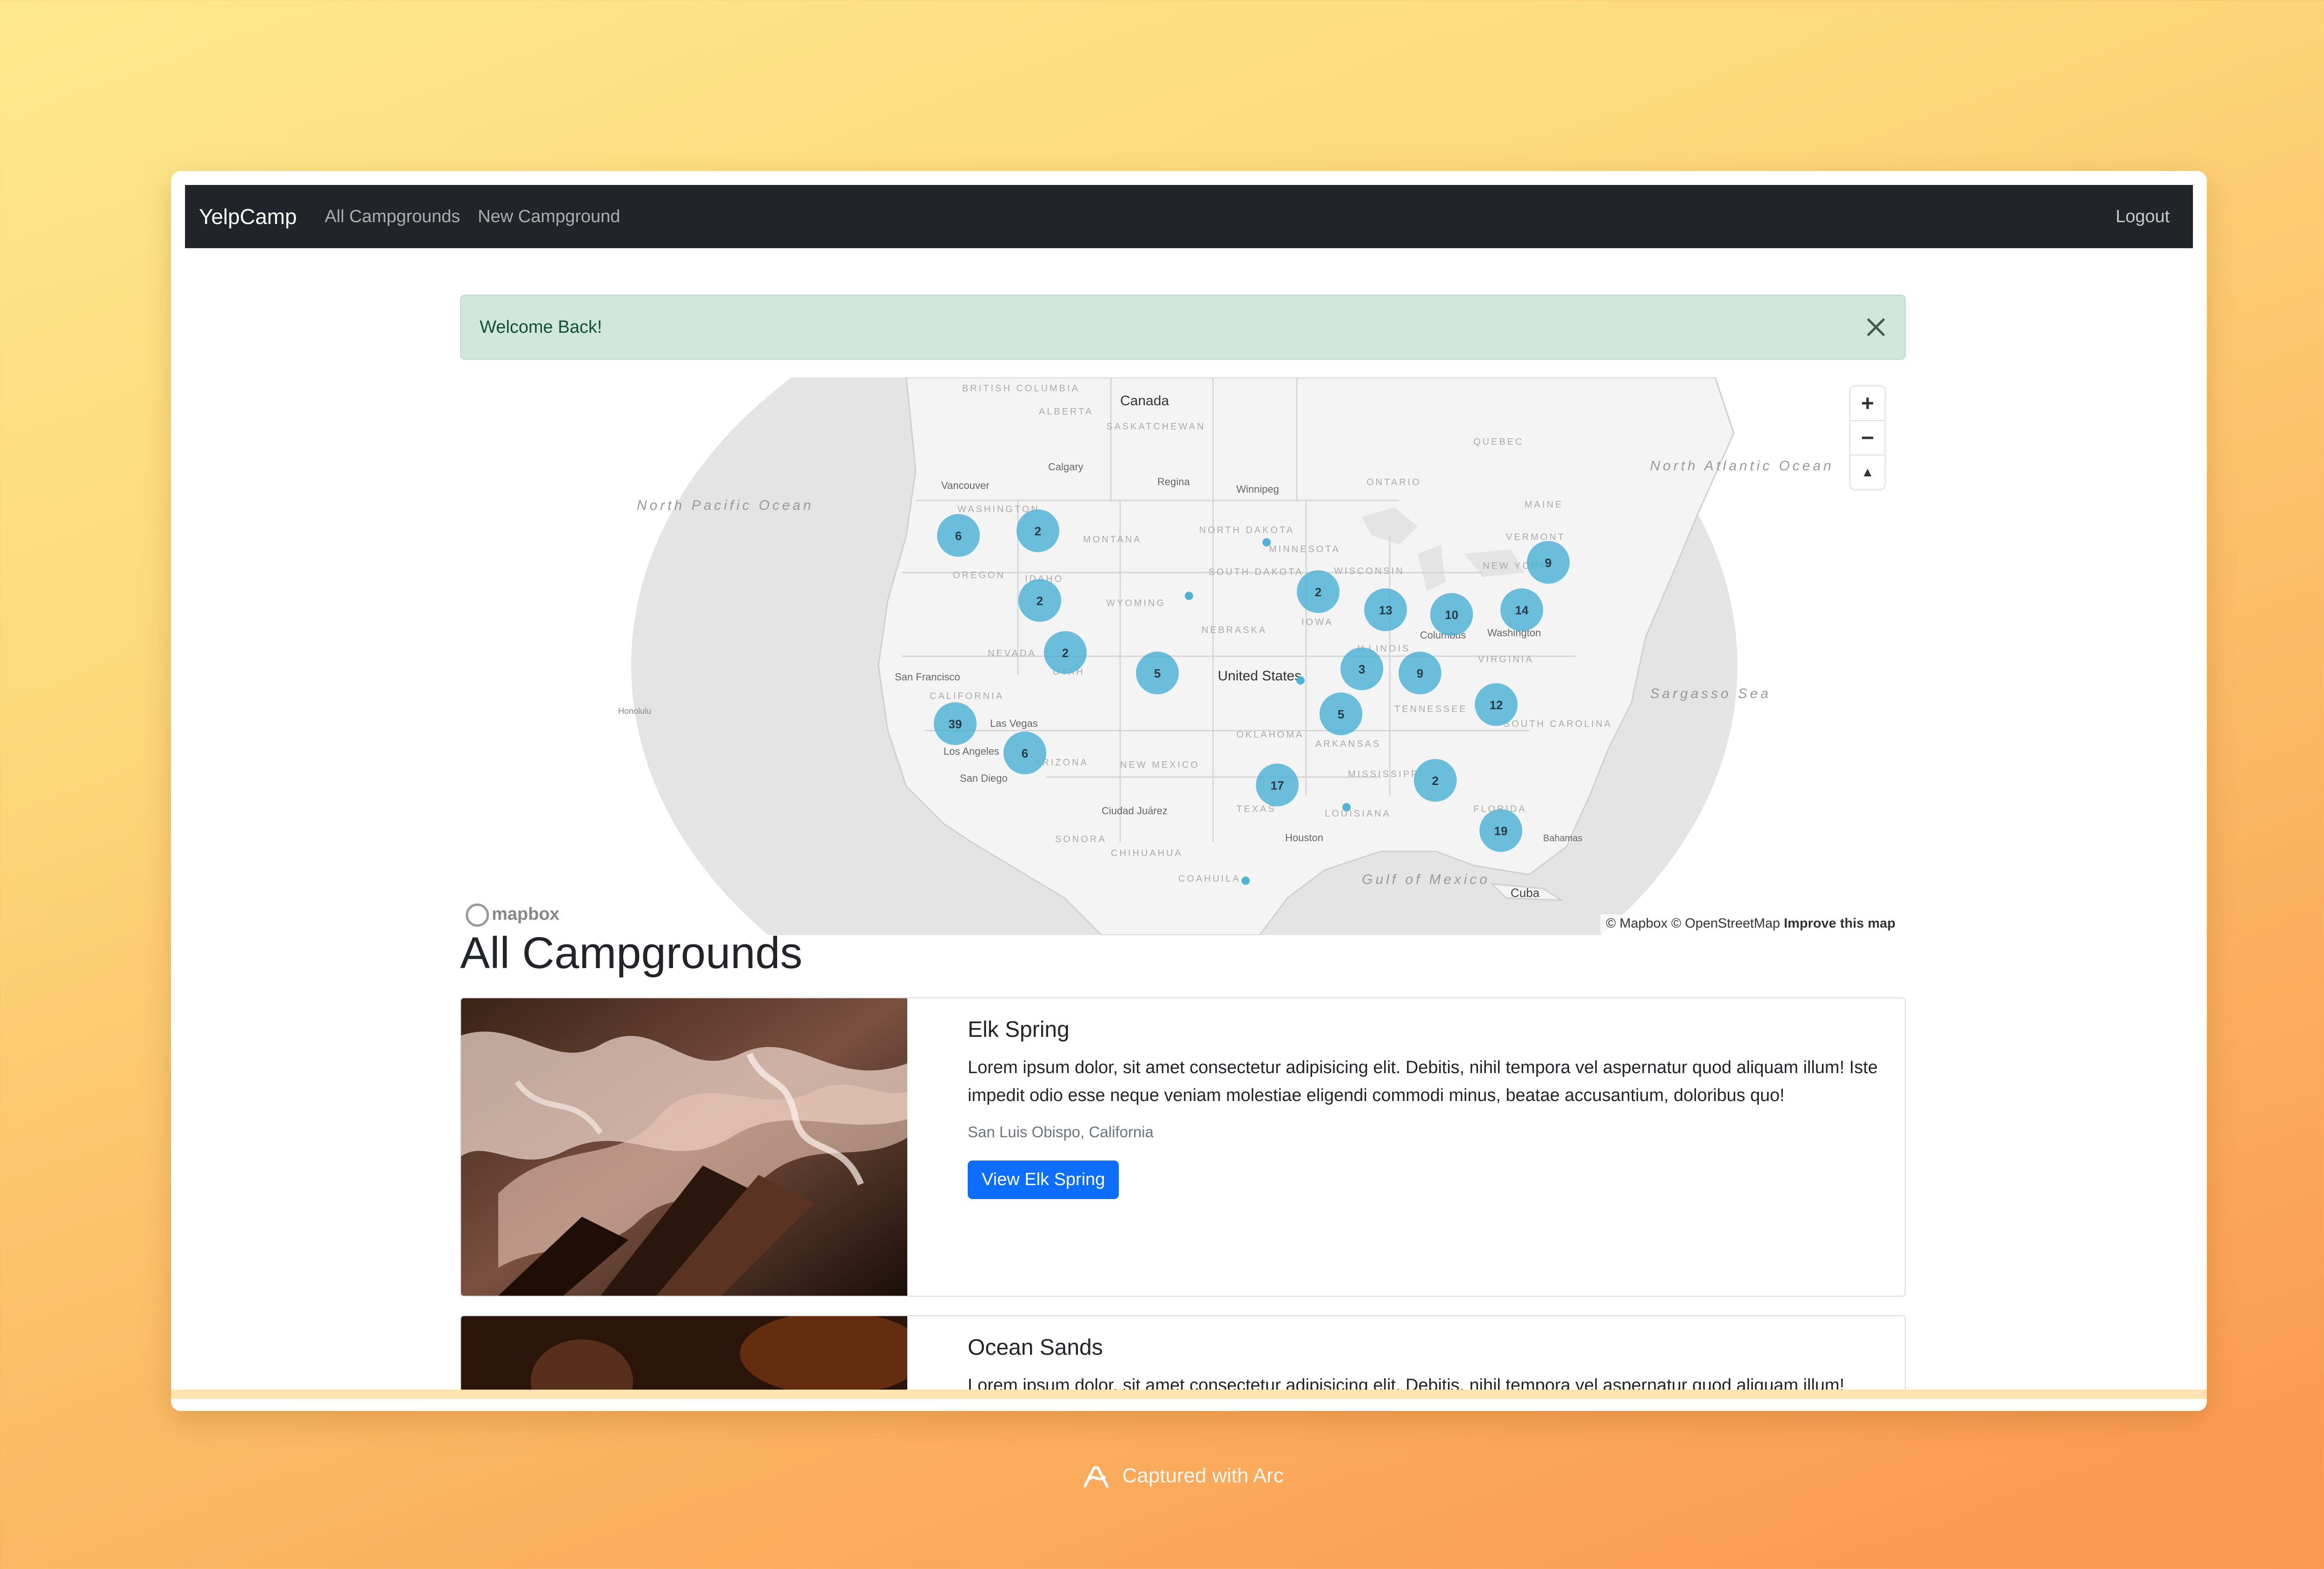  What do you see at coordinates (1256, 809) in the screenshot?
I see `state-label: TEXAS` at bounding box center [1256, 809].